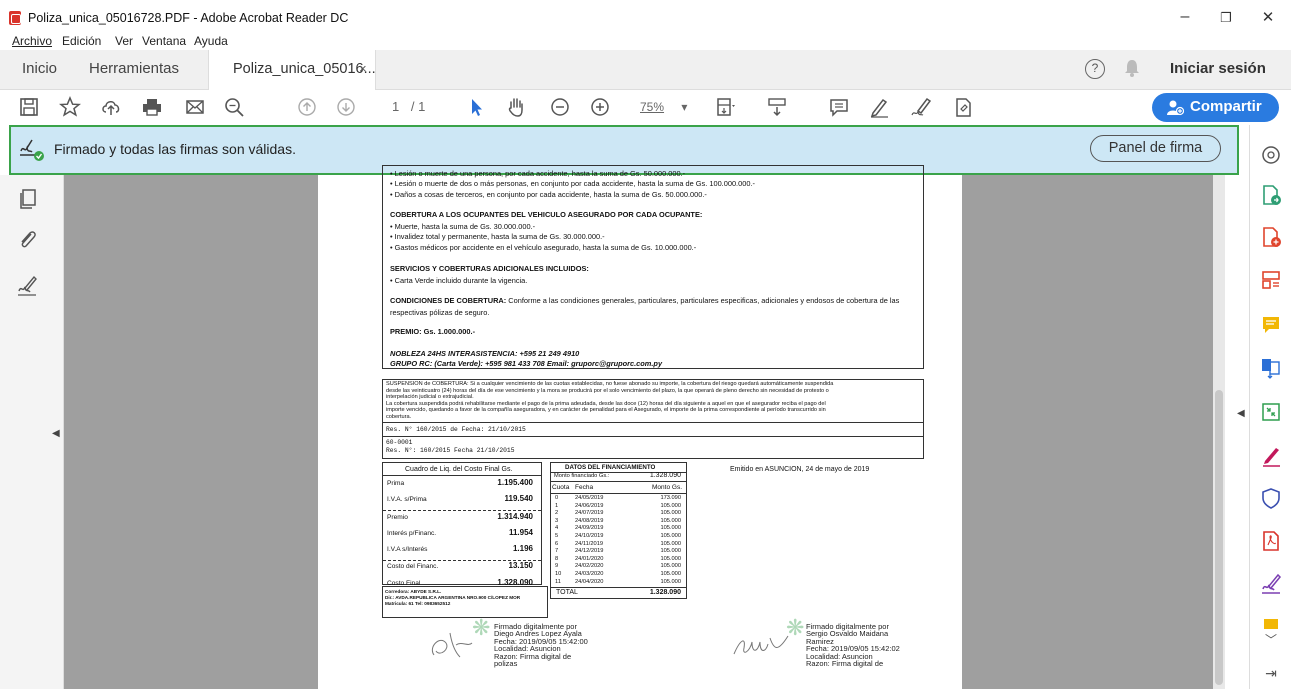 This screenshot has height=689, width=1291. Describe the element at coordinates (589, 558) in the screenshot. I see `financing-cell: 24/01/2020` at that location.